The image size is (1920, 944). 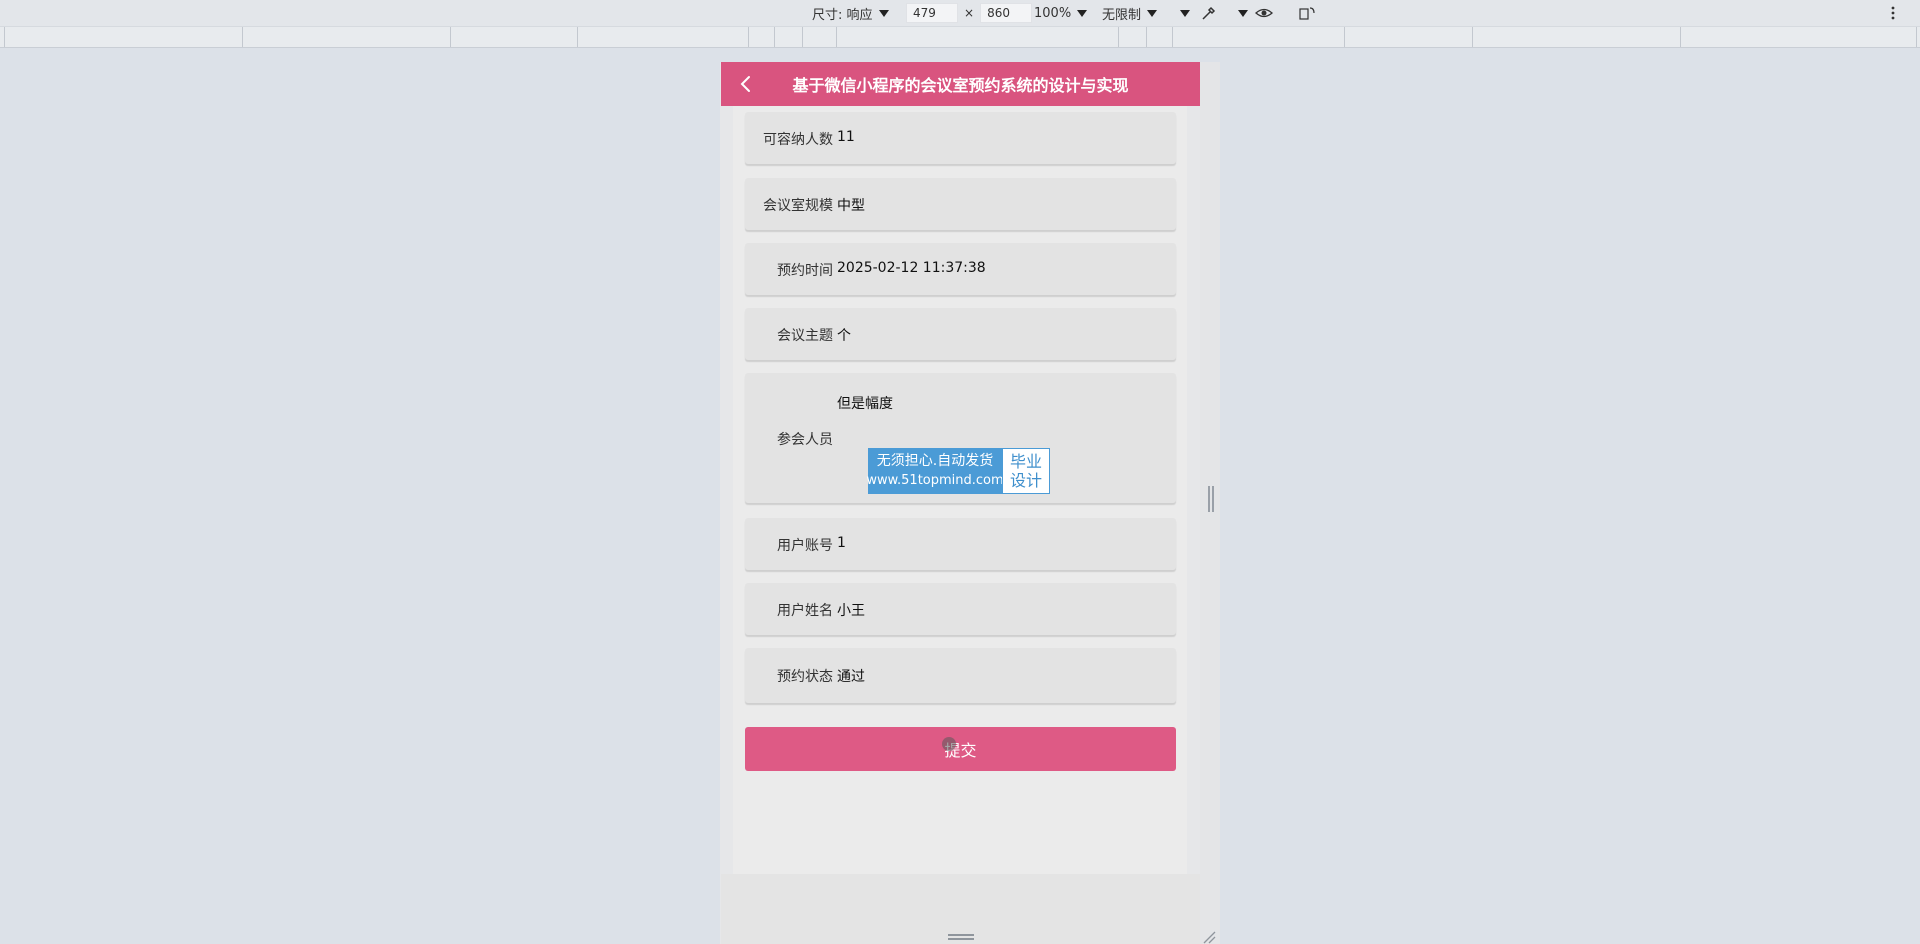 I want to click on rotate-device-icon, so click(x=1307, y=13).